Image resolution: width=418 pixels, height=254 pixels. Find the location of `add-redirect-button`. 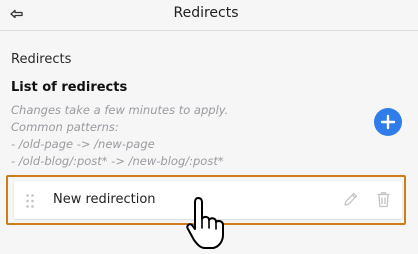

add-redirect-button is located at coordinates (388, 122).